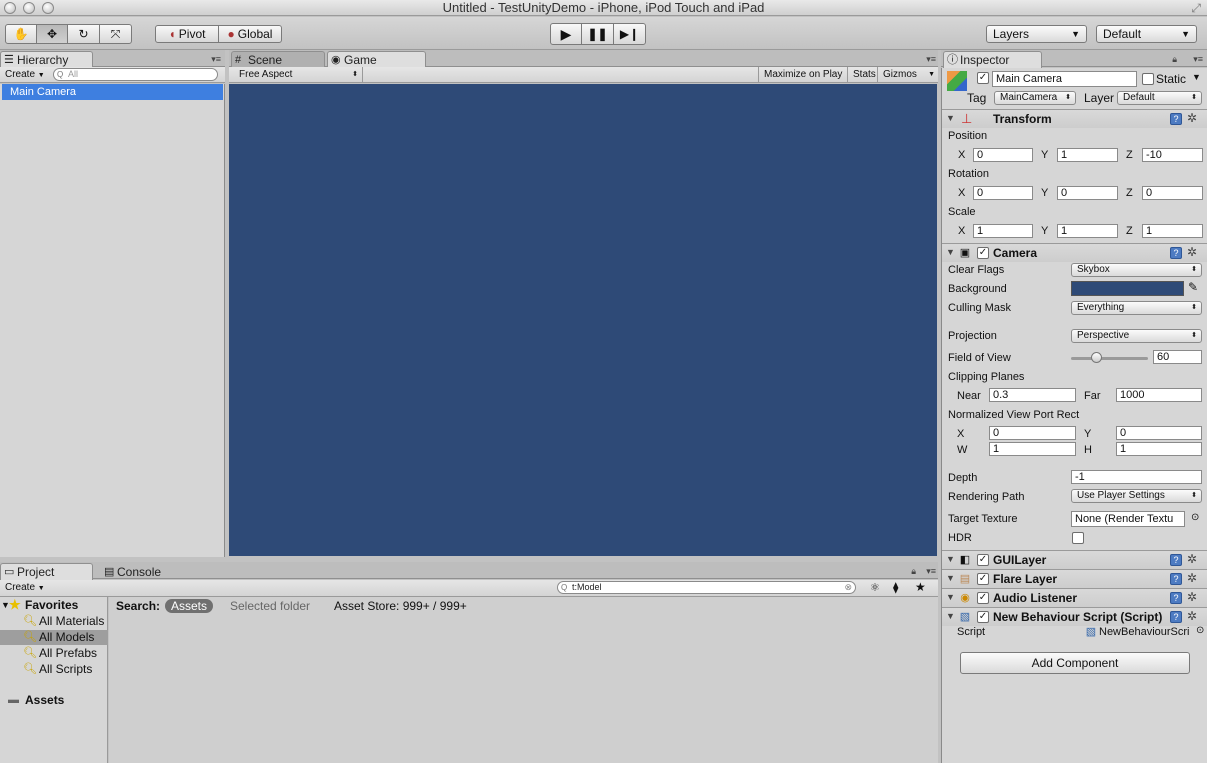 The image size is (1207, 763). Describe the element at coordinates (115, 34) in the screenshot. I see `scale-tool-button: ⤧` at that location.